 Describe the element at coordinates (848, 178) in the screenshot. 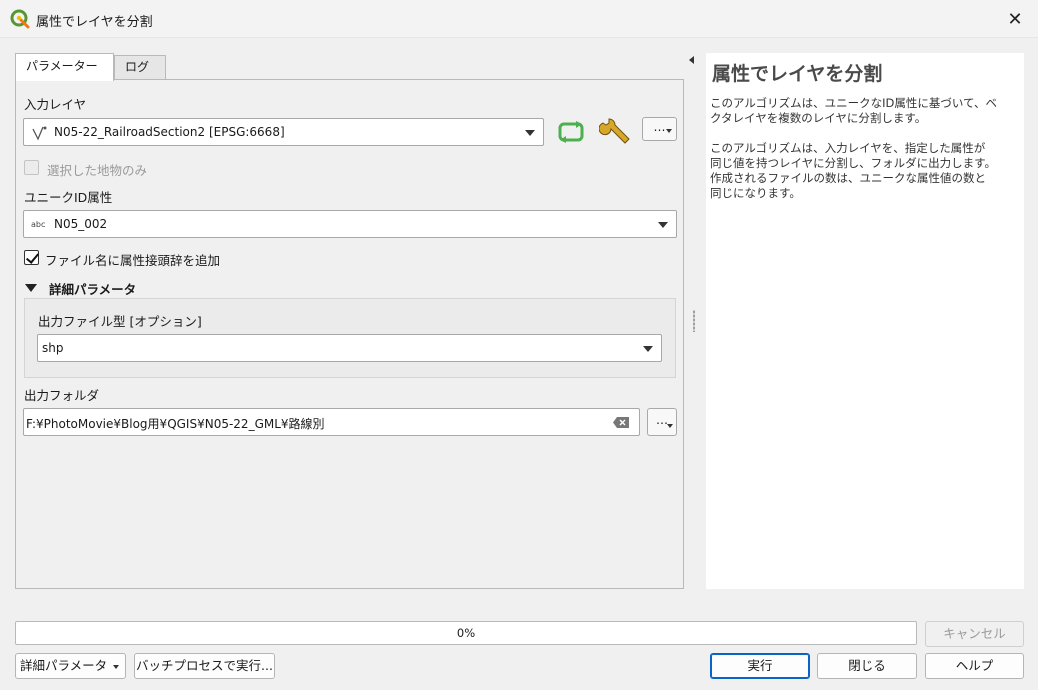

I see `help-text-line: 作成されるファイルの数は、ユニークな属性値の数と` at that location.